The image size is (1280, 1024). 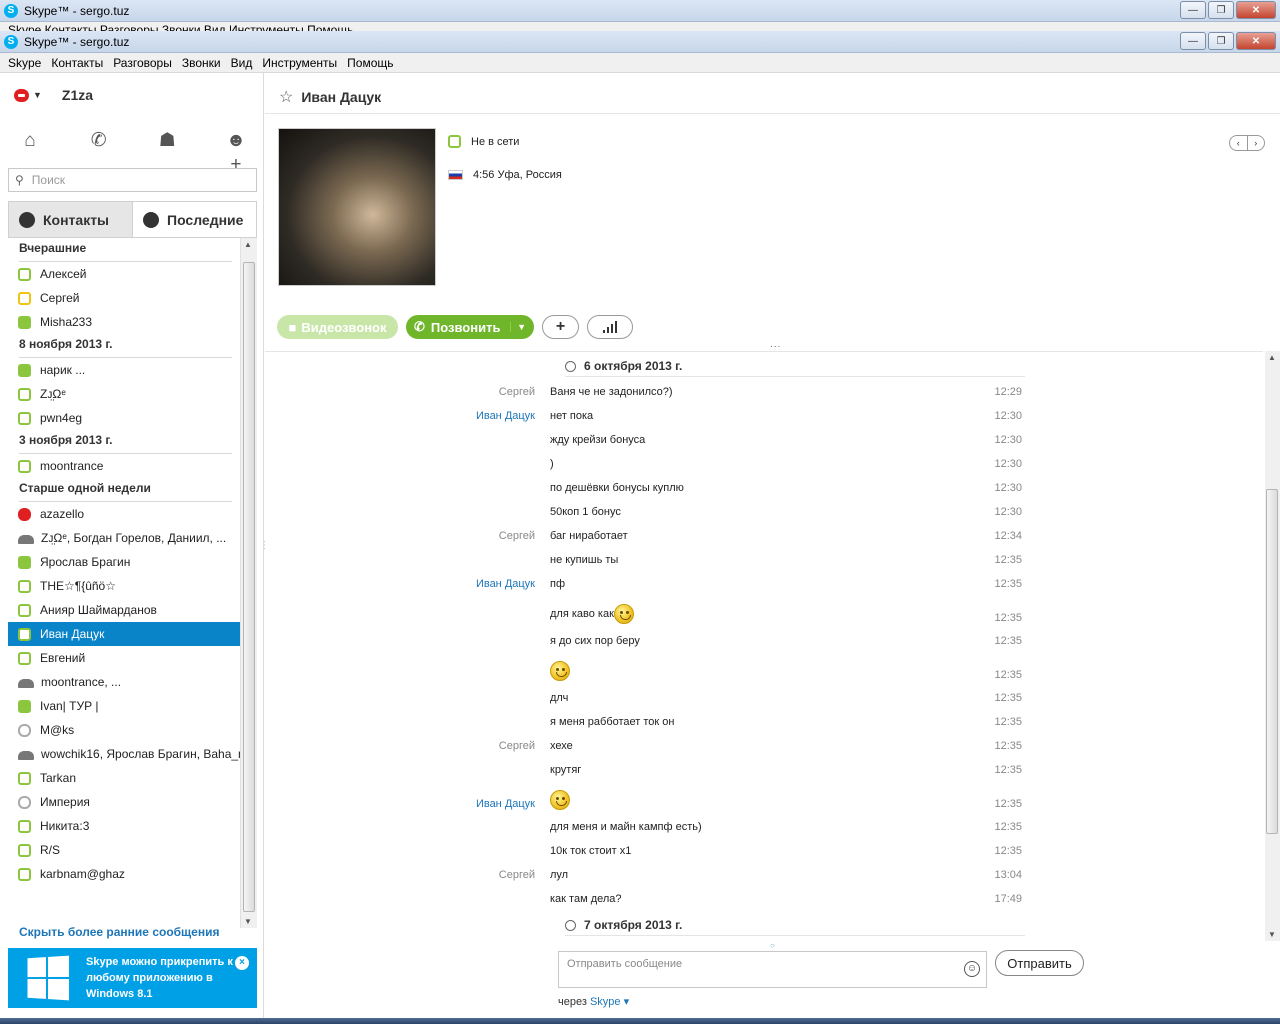 I want to click on messages-scrollbar: ▲ ▼, so click(x=1272, y=646).